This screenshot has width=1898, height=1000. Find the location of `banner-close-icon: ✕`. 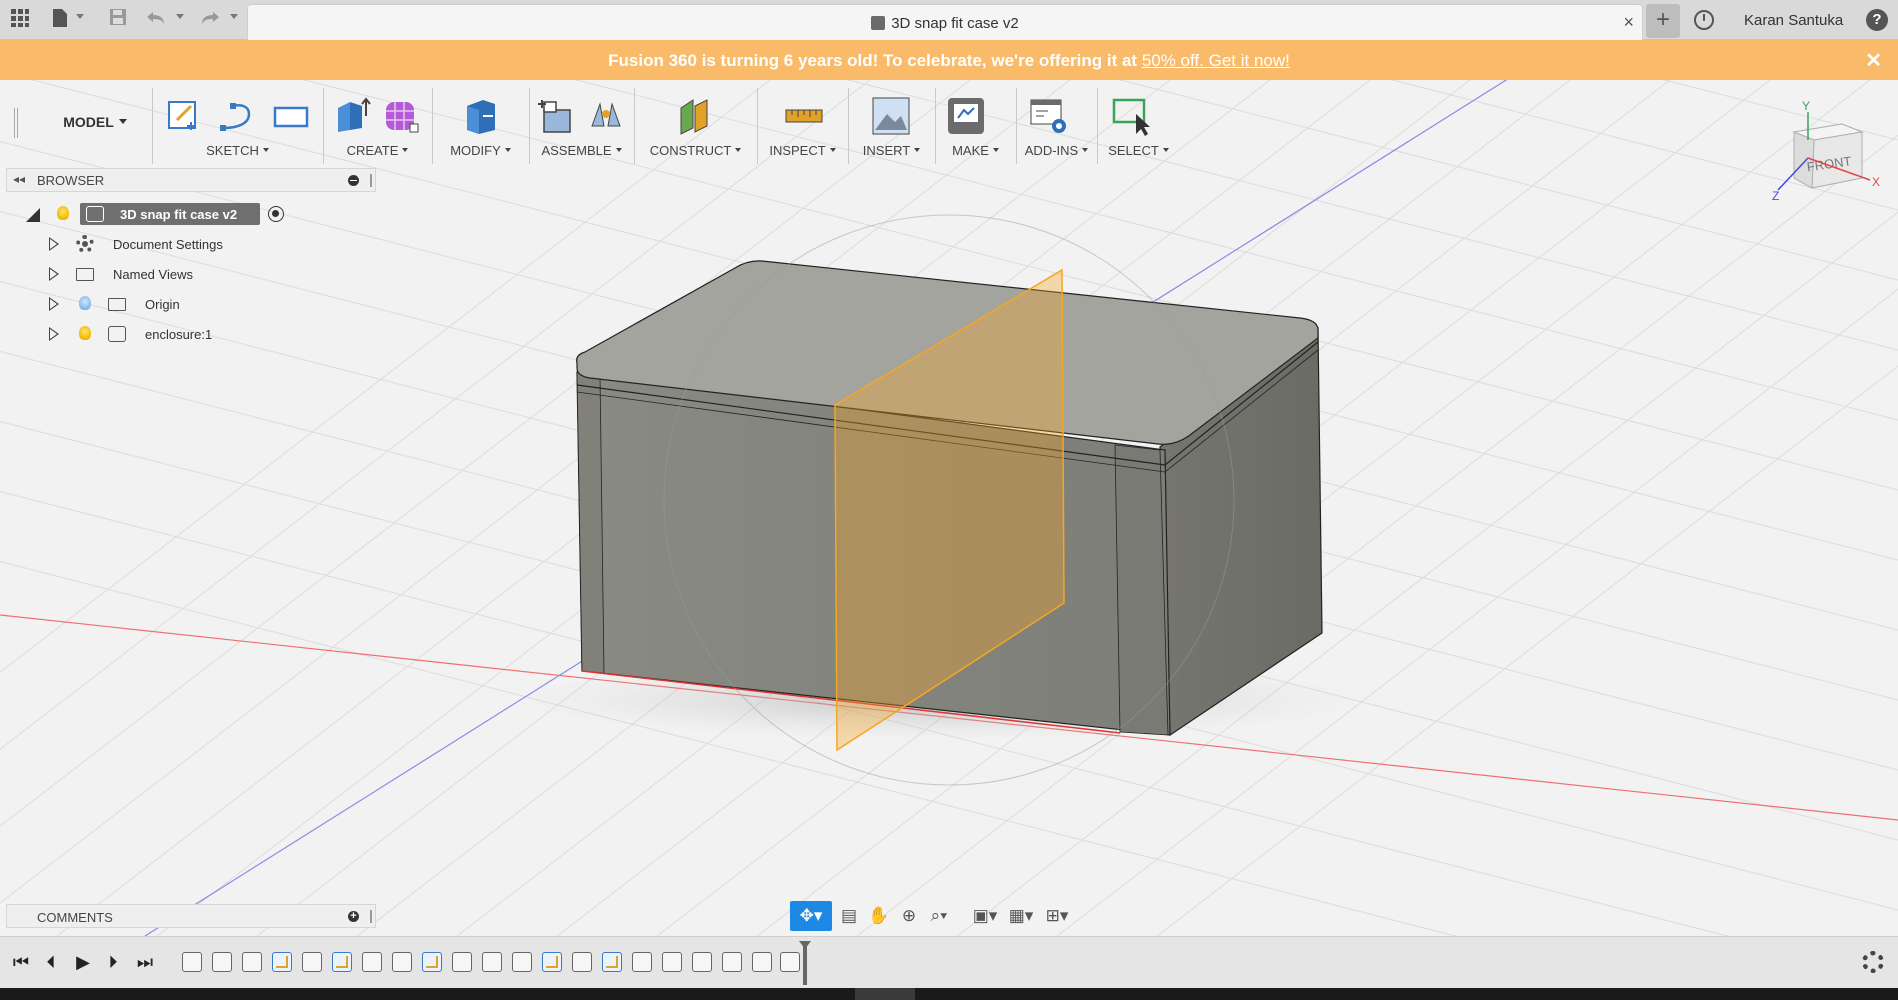

banner-close-icon: ✕ is located at coordinates (1873, 60).